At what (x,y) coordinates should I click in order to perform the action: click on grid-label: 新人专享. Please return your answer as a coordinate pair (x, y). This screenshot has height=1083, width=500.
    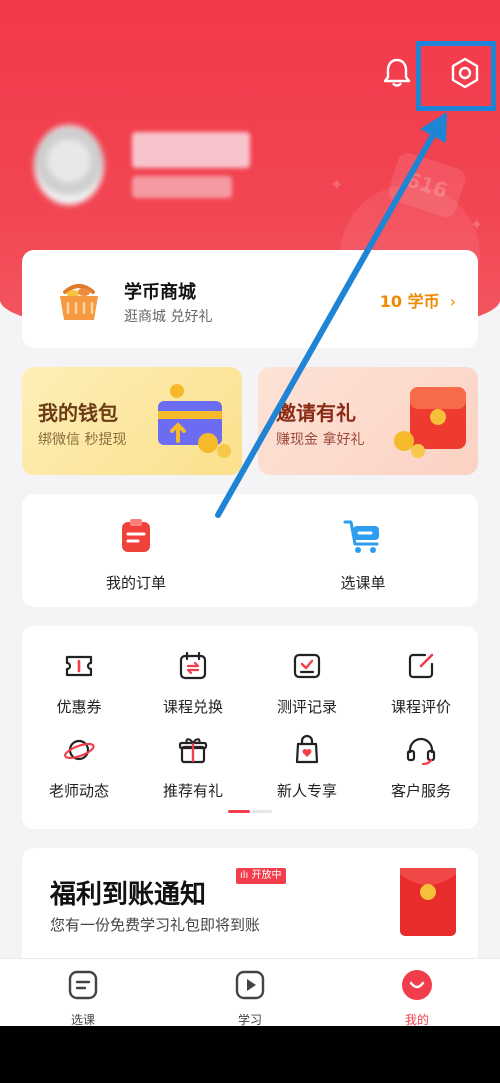
    Looking at the image, I should click on (306, 791).